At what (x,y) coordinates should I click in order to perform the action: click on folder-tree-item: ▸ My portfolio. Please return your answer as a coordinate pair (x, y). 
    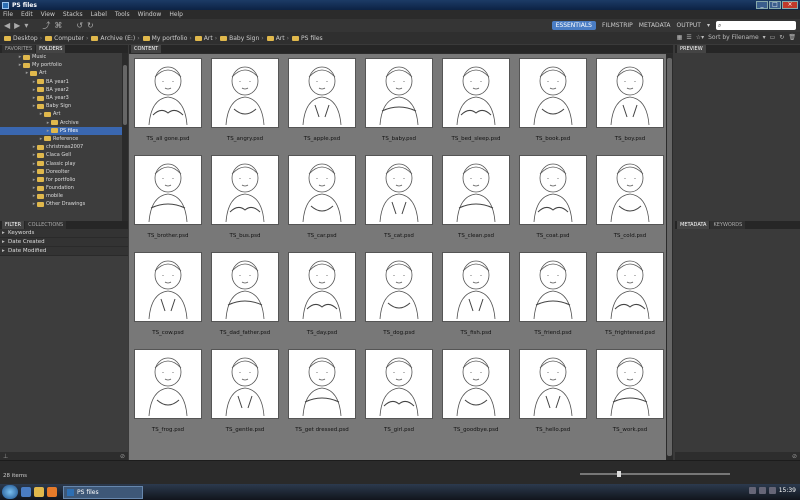
    Looking at the image, I should click on (64, 65).